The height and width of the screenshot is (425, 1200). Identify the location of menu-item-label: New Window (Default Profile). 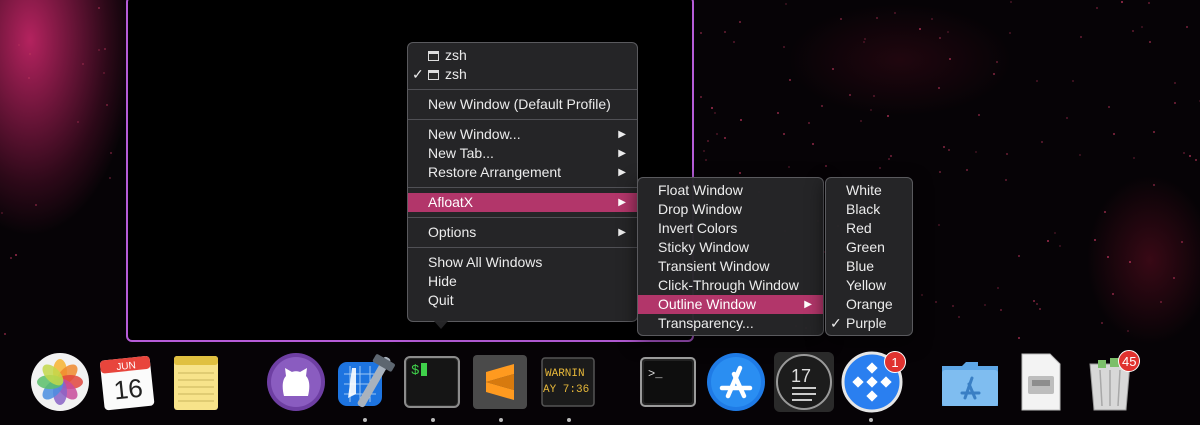
(519, 104).